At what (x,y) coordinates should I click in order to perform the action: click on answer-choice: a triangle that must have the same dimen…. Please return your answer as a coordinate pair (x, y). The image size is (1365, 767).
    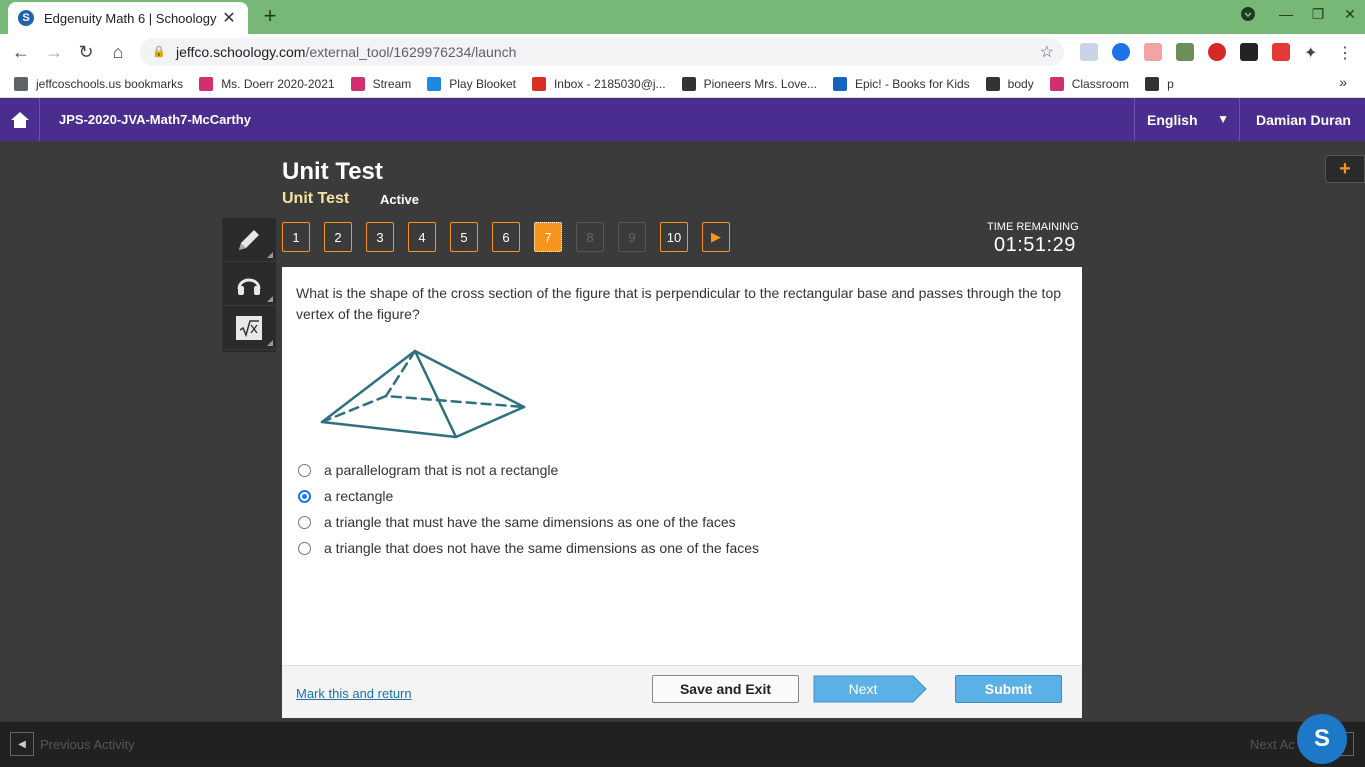
    Looking at the image, I should click on (528, 522).